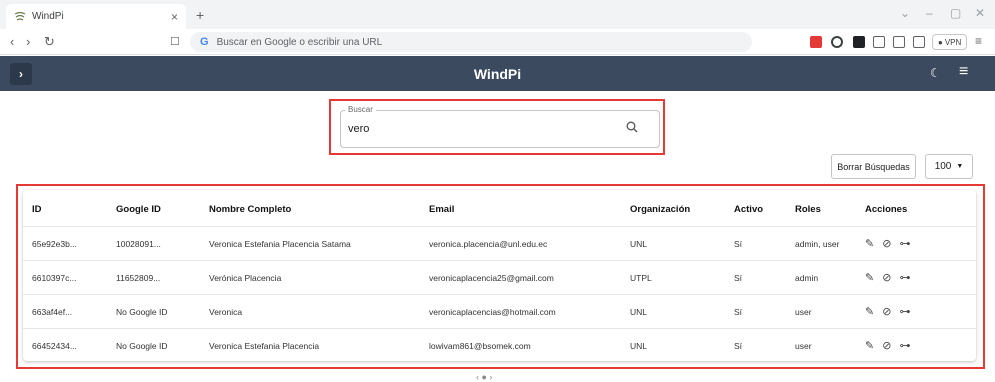 The image size is (995, 382). What do you see at coordinates (978, 41) in the screenshot?
I see `browser-menu-icon: ≡` at bounding box center [978, 41].